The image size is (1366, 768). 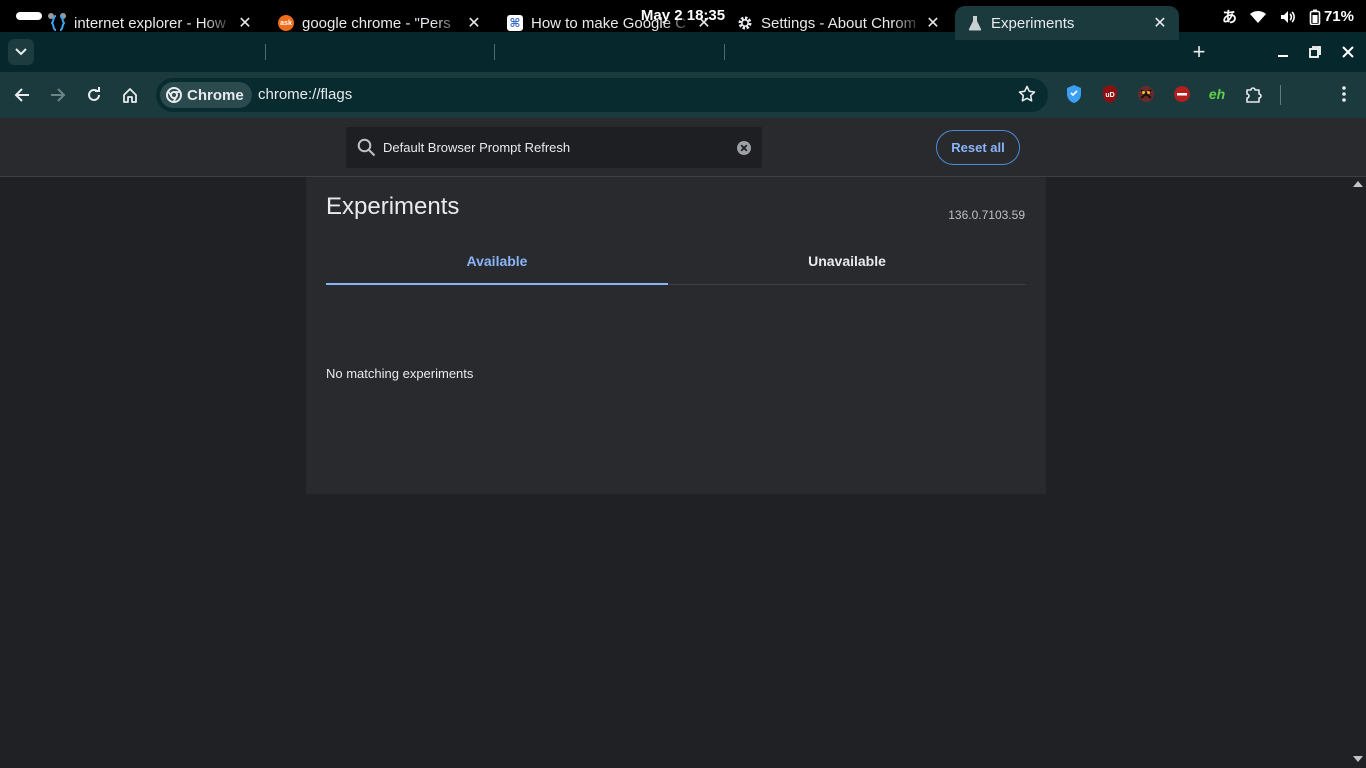 I want to click on empty-message: No matching experiments, so click(x=400, y=373).